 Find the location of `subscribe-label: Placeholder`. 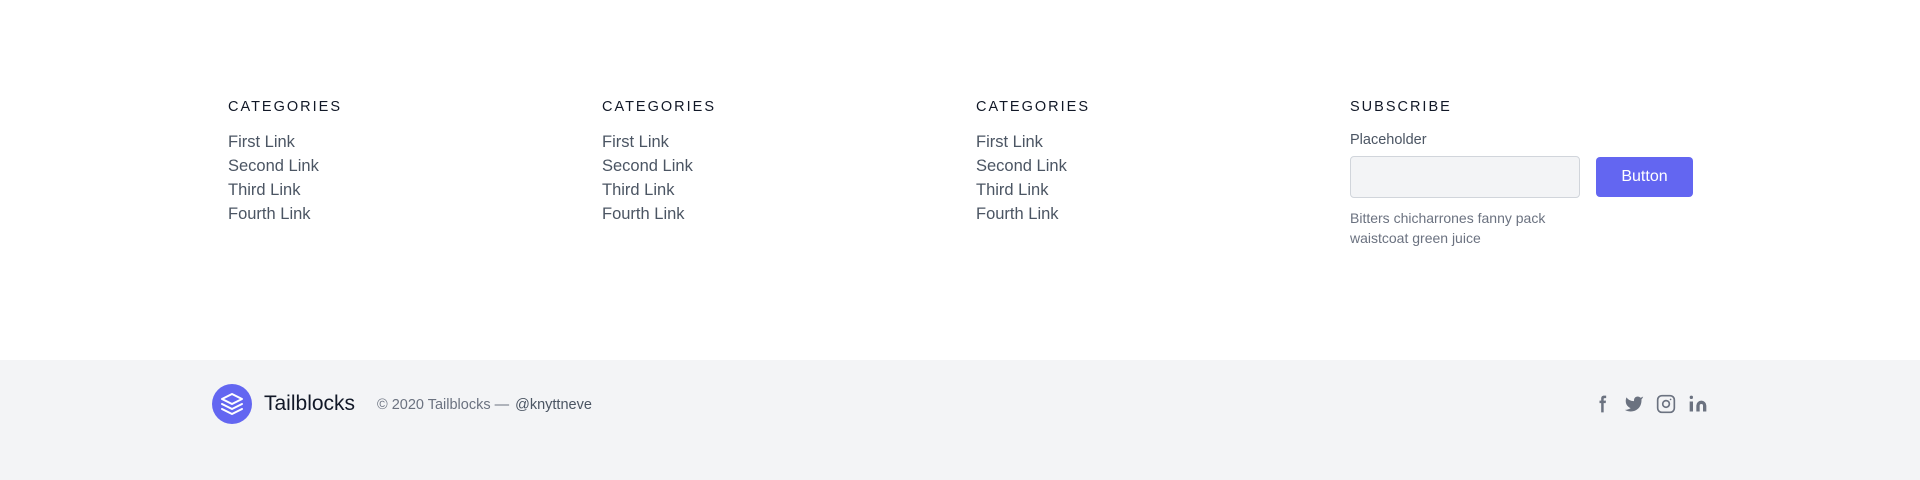

subscribe-label: Placeholder is located at coordinates (1388, 140).